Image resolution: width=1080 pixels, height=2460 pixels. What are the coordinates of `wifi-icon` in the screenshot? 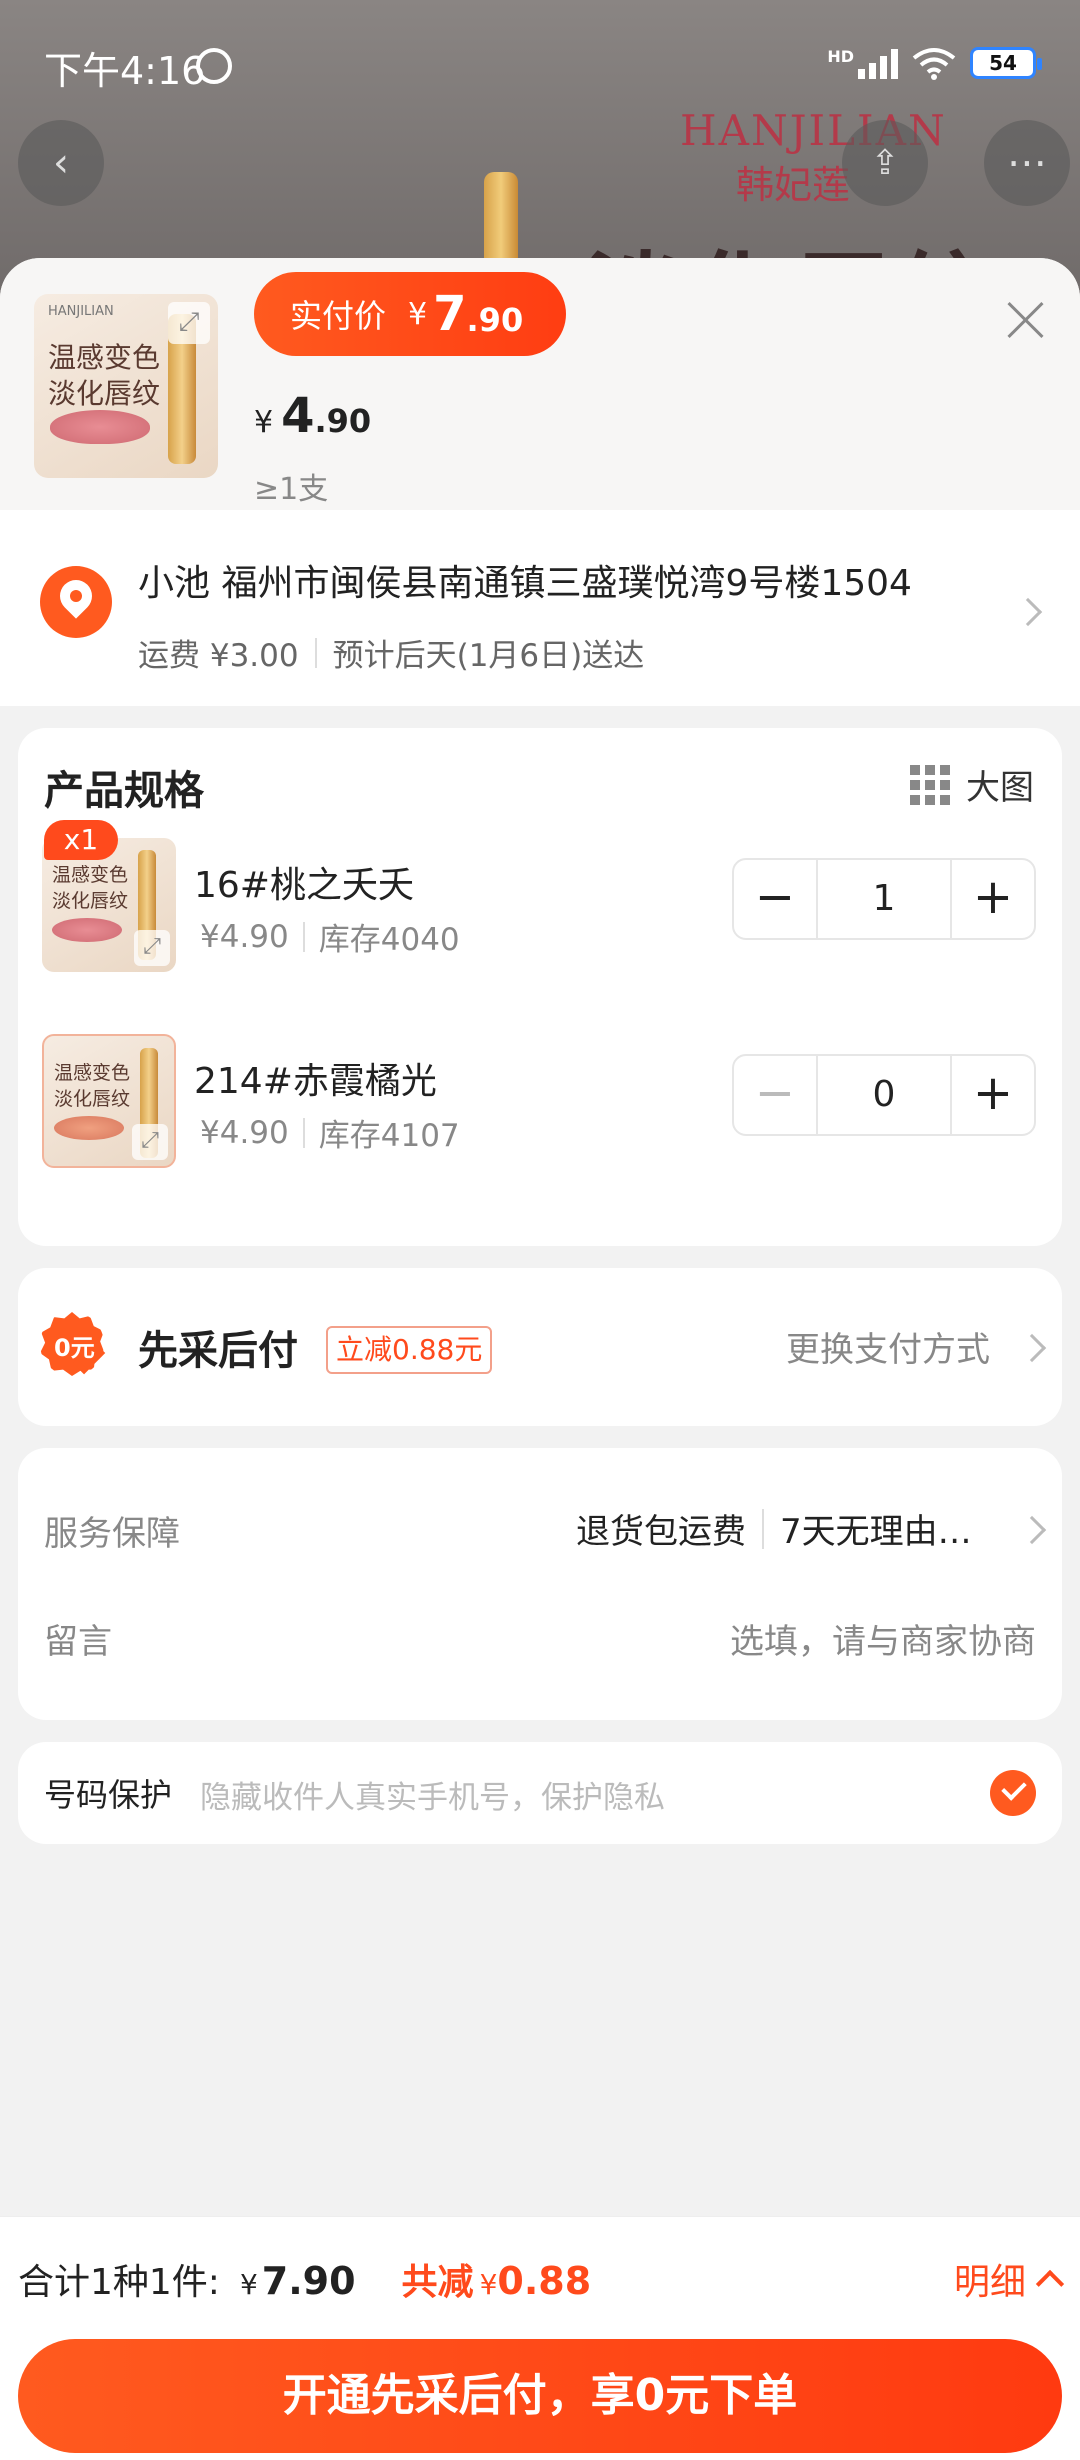 It's located at (934, 64).